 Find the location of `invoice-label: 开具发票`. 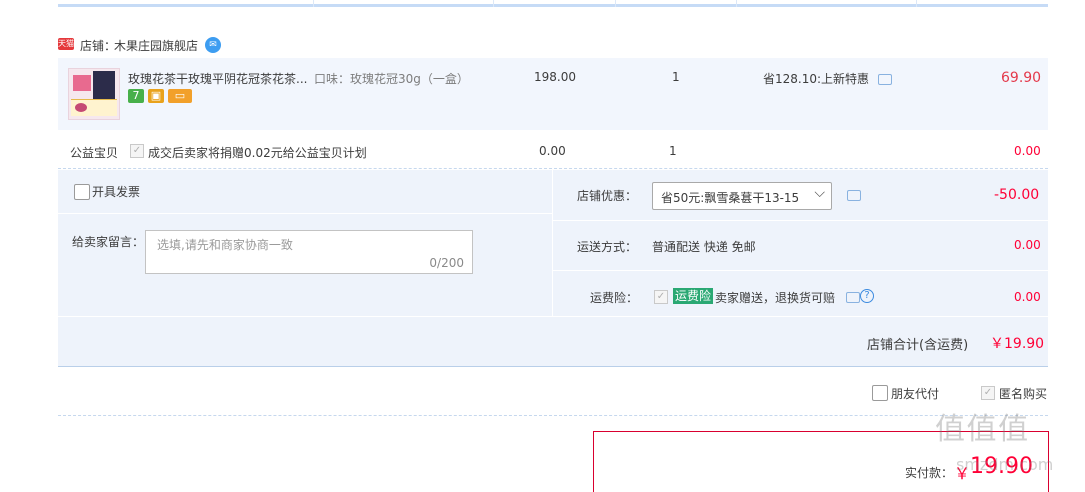

invoice-label: 开具发票 is located at coordinates (116, 192).